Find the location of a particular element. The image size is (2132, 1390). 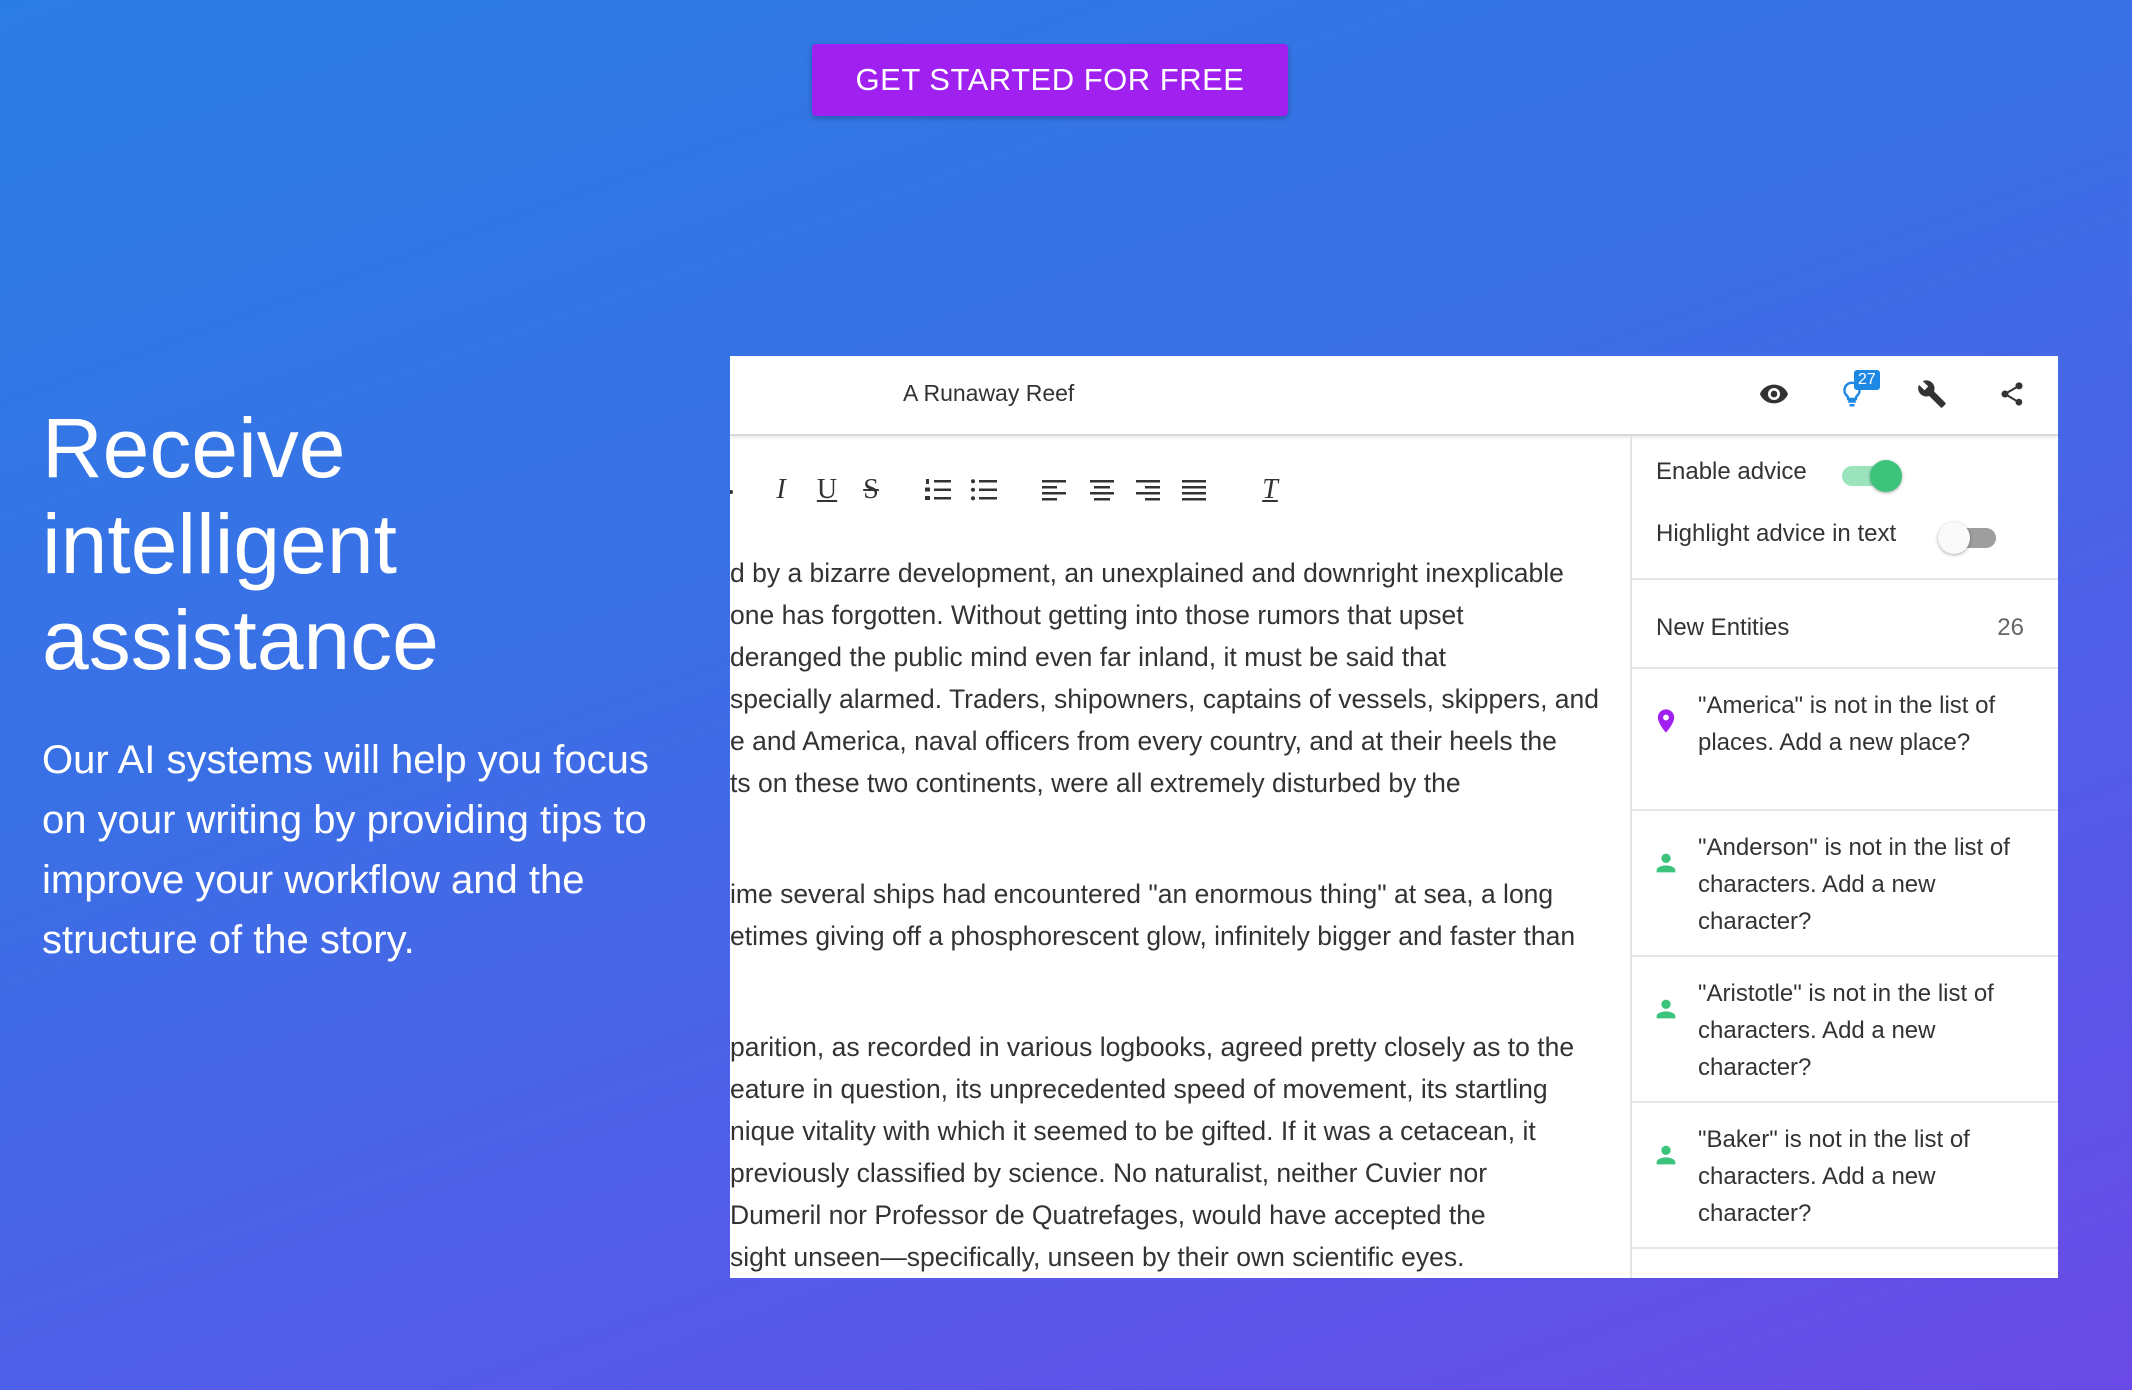

strikethrough-button: S is located at coordinates (871, 490).